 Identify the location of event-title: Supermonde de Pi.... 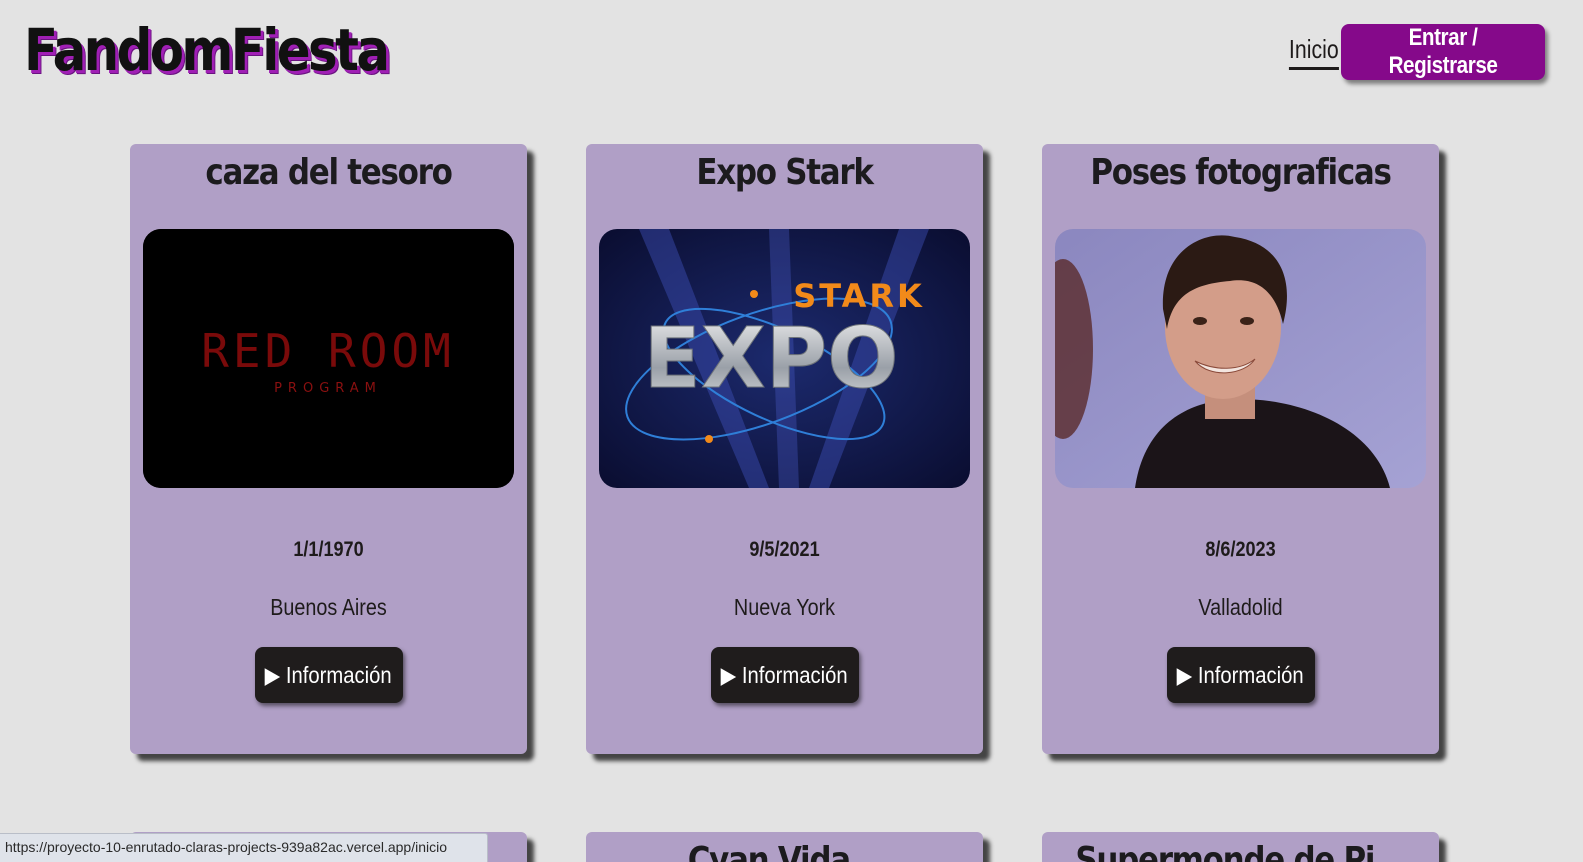
(1241, 851).